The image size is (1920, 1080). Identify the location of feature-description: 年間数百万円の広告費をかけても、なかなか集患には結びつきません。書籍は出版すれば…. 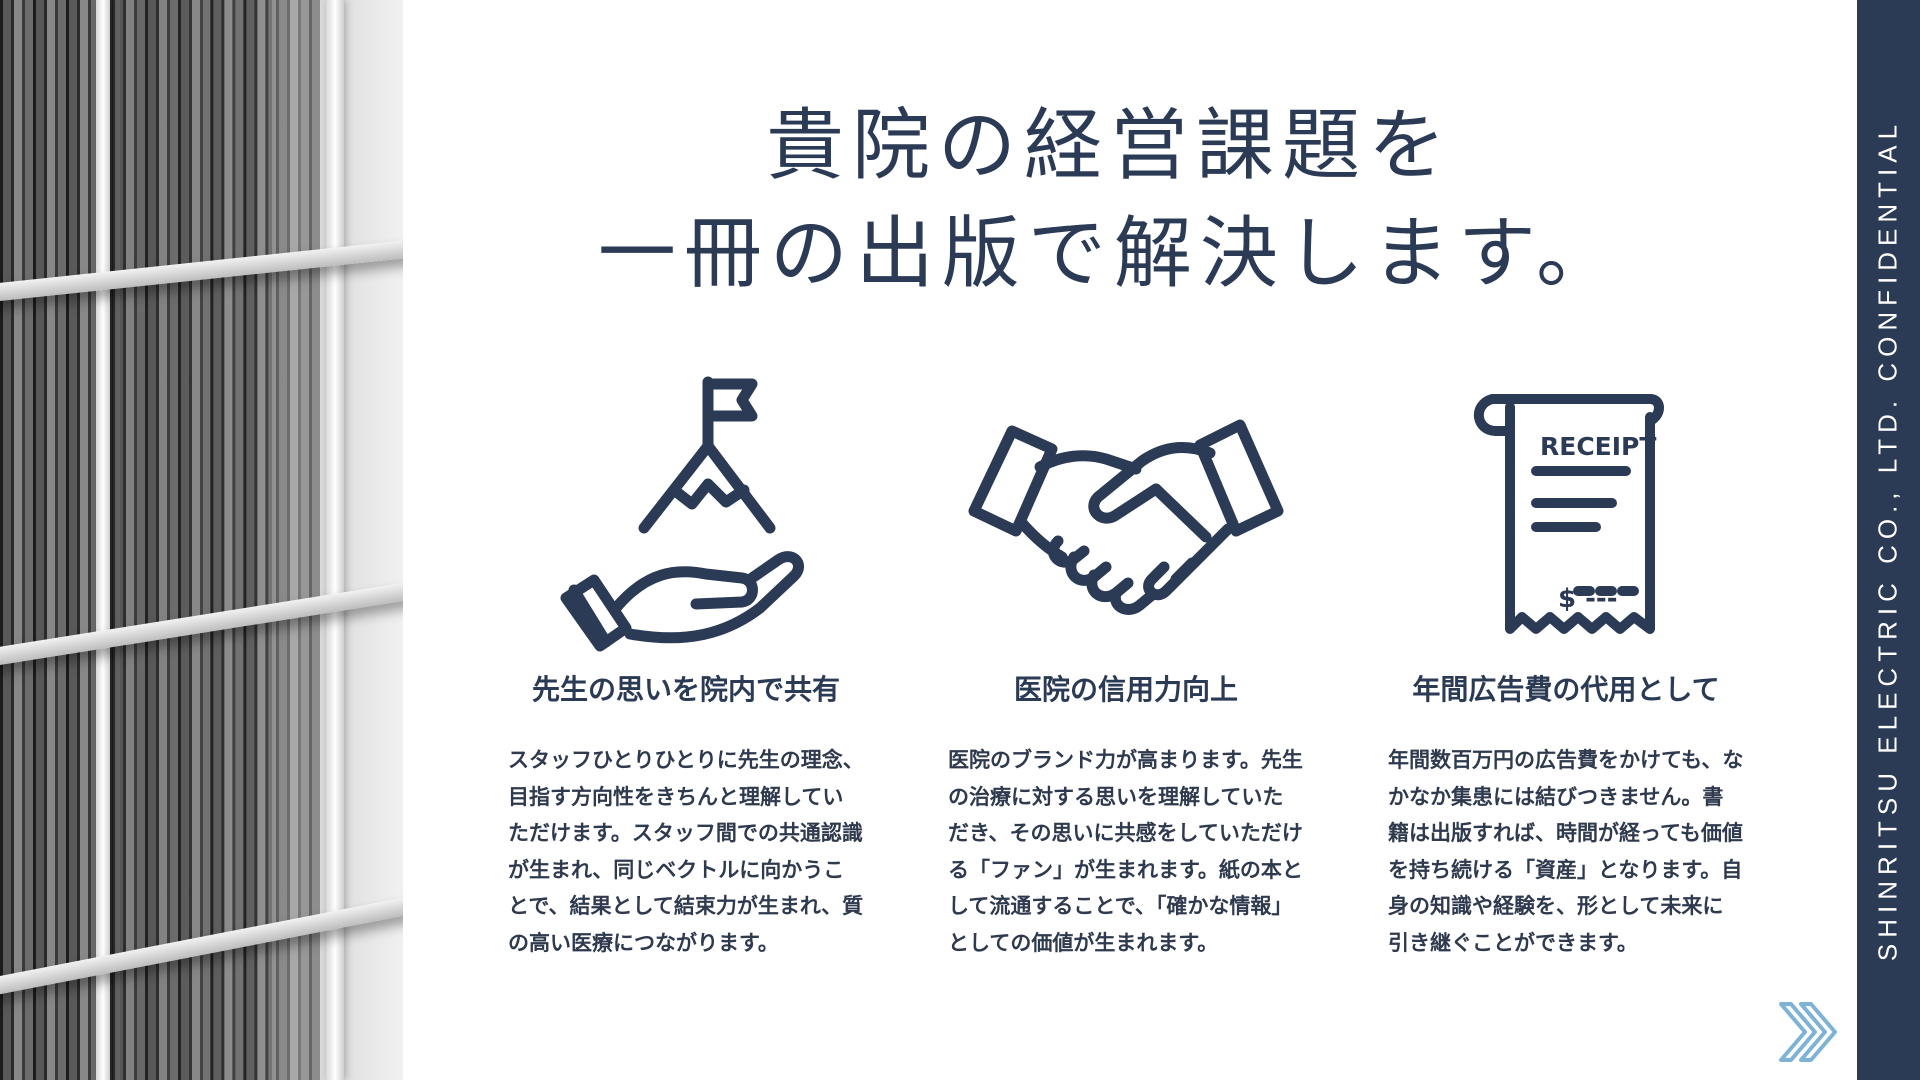
(1566, 851).